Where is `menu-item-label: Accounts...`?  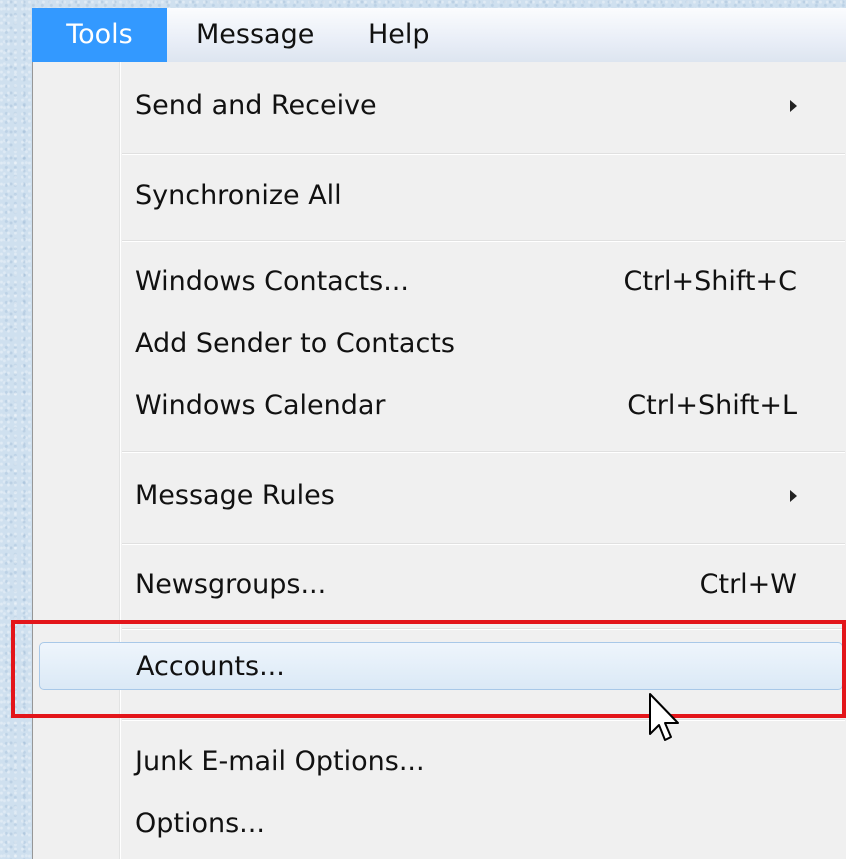 menu-item-label: Accounts... is located at coordinates (210, 666).